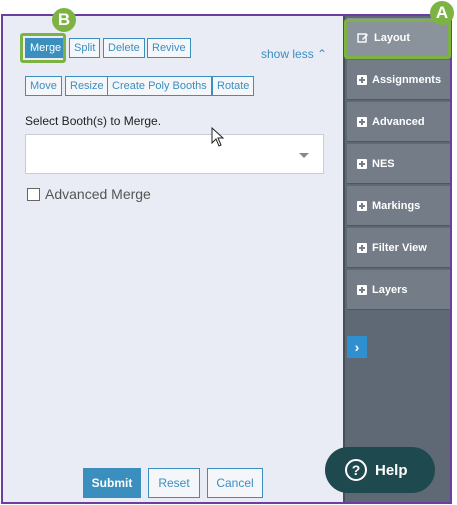  What do you see at coordinates (356, 470) in the screenshot?
I see `question-icon: ?` at bounding box center [356, 470].